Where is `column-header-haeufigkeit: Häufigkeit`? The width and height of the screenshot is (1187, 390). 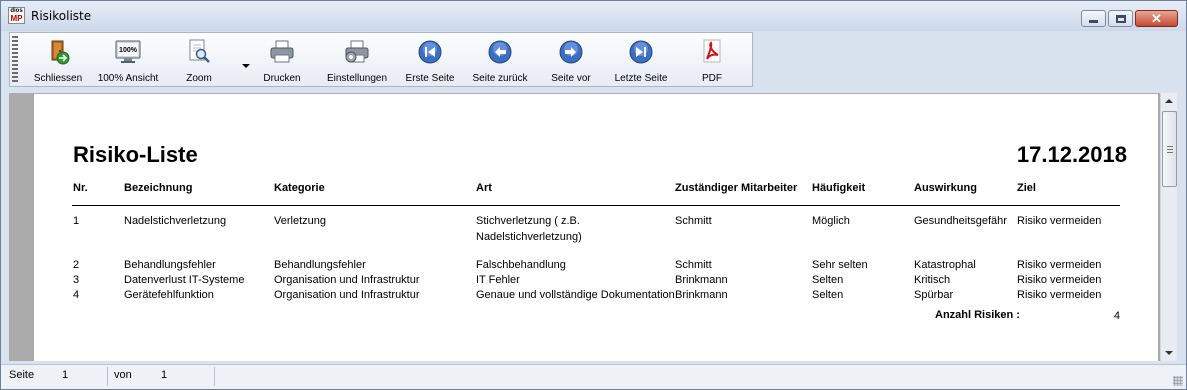 column-header-haeufigkeit: Häufigkeit is located at coordinates (839, 188).